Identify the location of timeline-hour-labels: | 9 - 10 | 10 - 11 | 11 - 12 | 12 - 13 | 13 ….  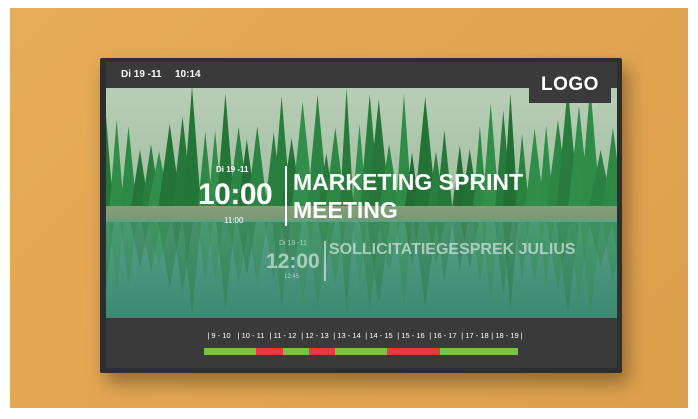
(363, 337).